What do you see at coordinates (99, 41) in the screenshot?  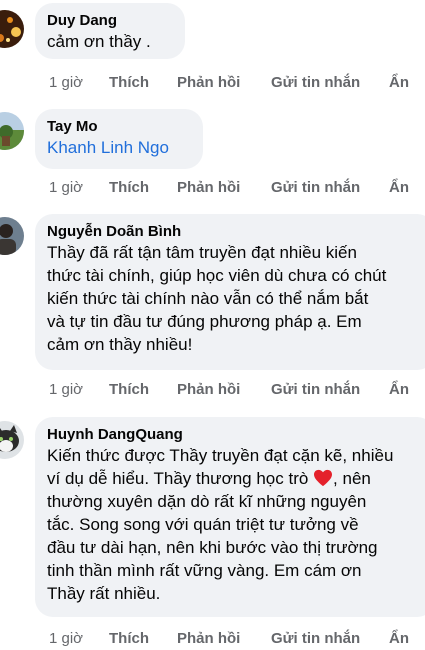 I see `comment-text: cảm ơn thầy .` at bounding box center [99, 41].